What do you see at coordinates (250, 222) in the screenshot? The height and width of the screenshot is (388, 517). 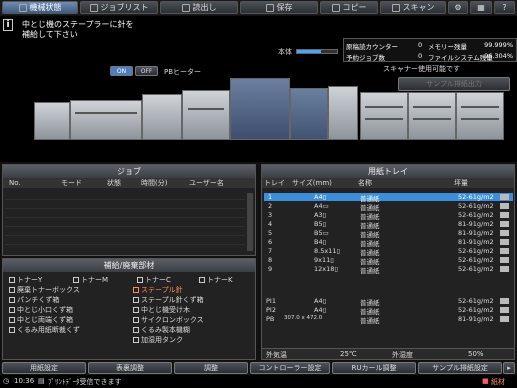 I see `job-scrollbar` at bounding box center [250, 222].